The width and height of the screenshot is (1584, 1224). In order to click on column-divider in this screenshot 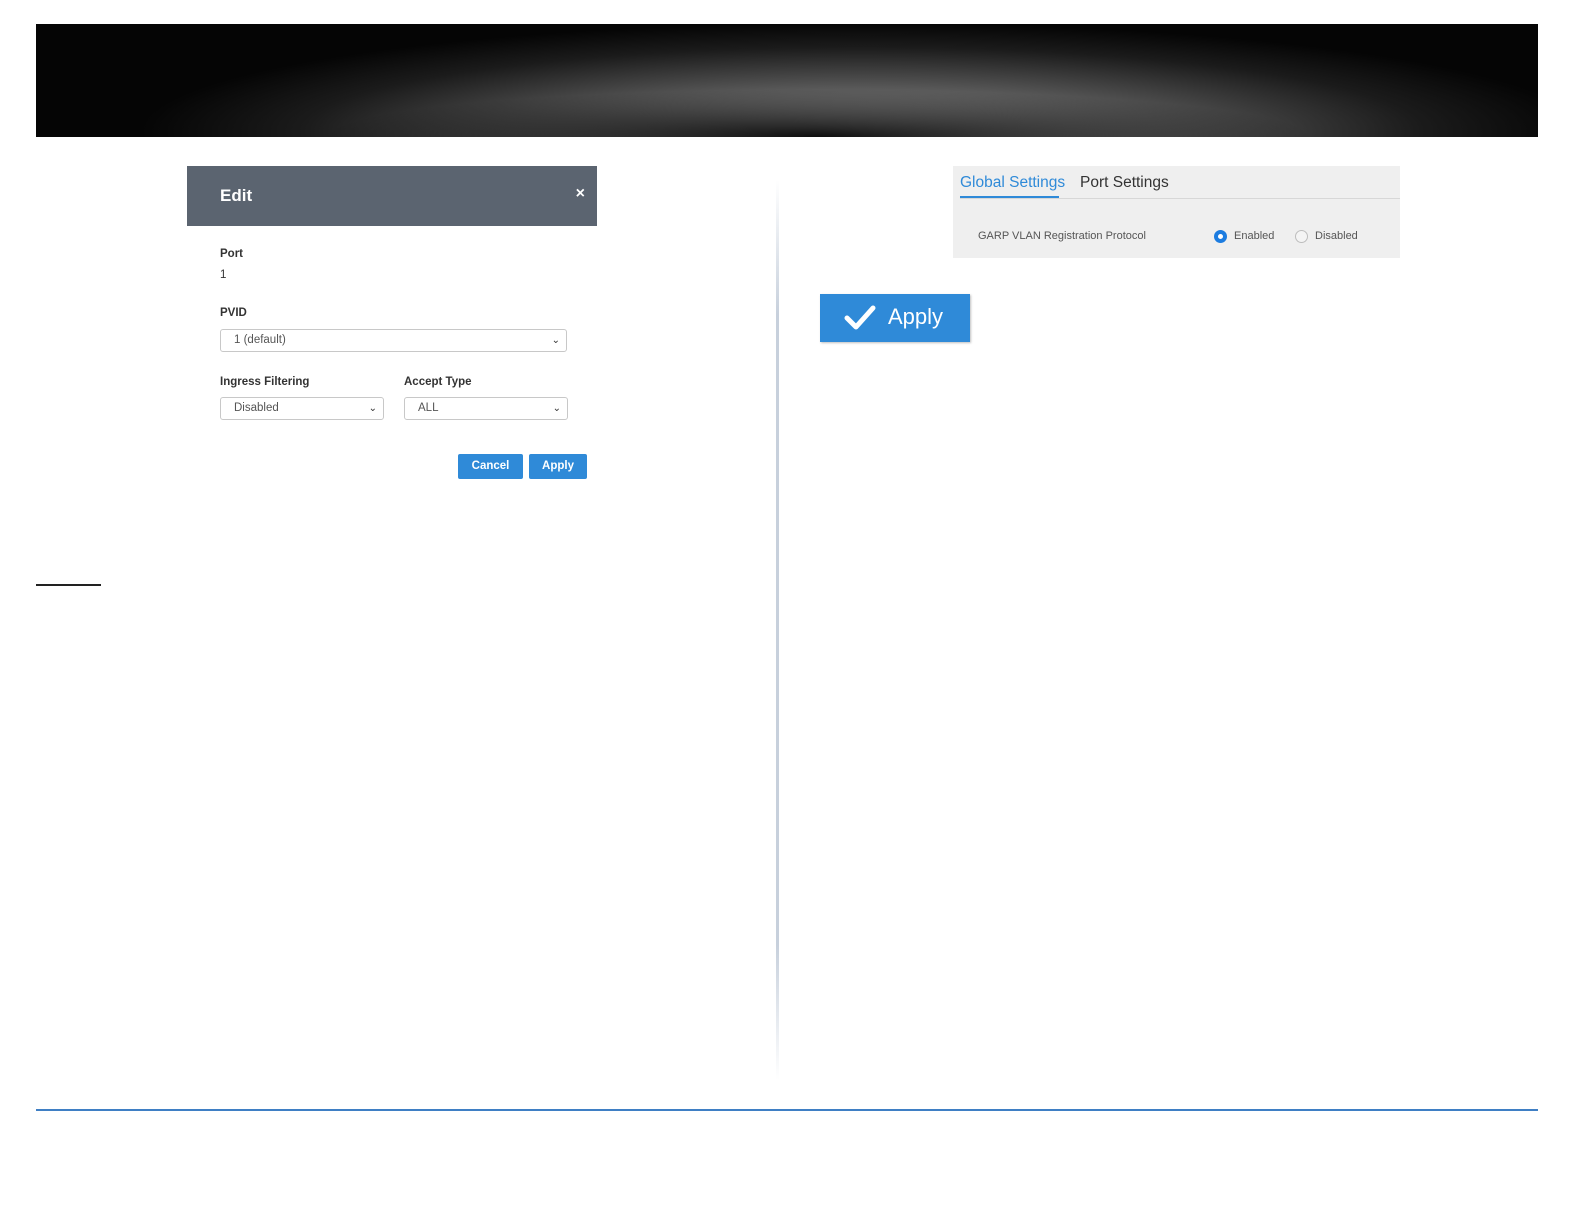, I will do `click(777, 630)`.